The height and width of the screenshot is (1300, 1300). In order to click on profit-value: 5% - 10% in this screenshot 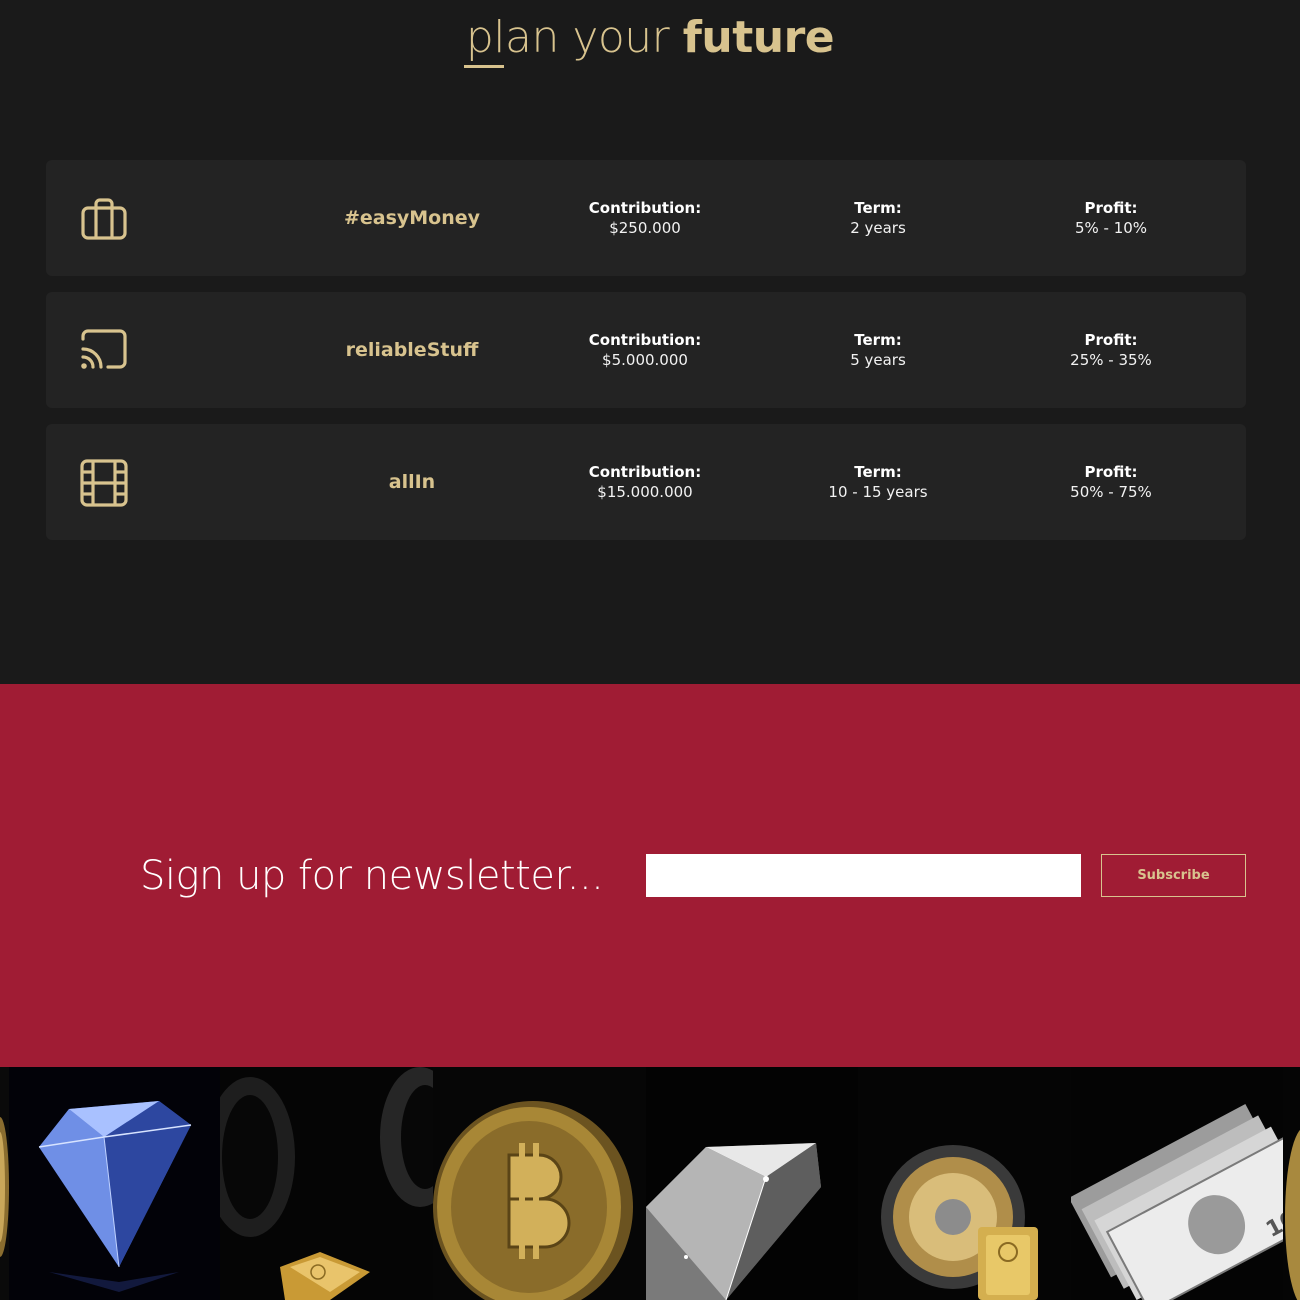, I will do `click(1111, 228)`.